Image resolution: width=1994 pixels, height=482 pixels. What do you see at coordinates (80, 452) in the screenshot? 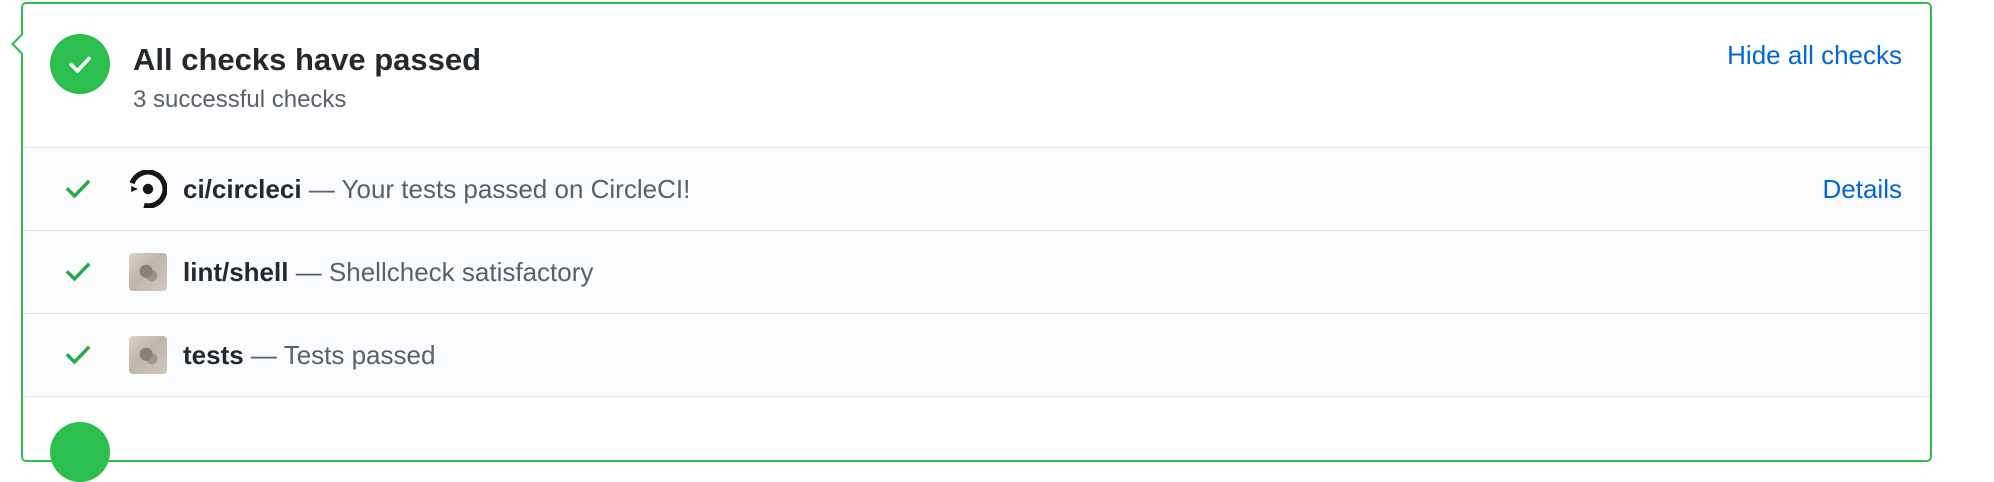
I see `next-status-icon` at bounding box center [80, 452].